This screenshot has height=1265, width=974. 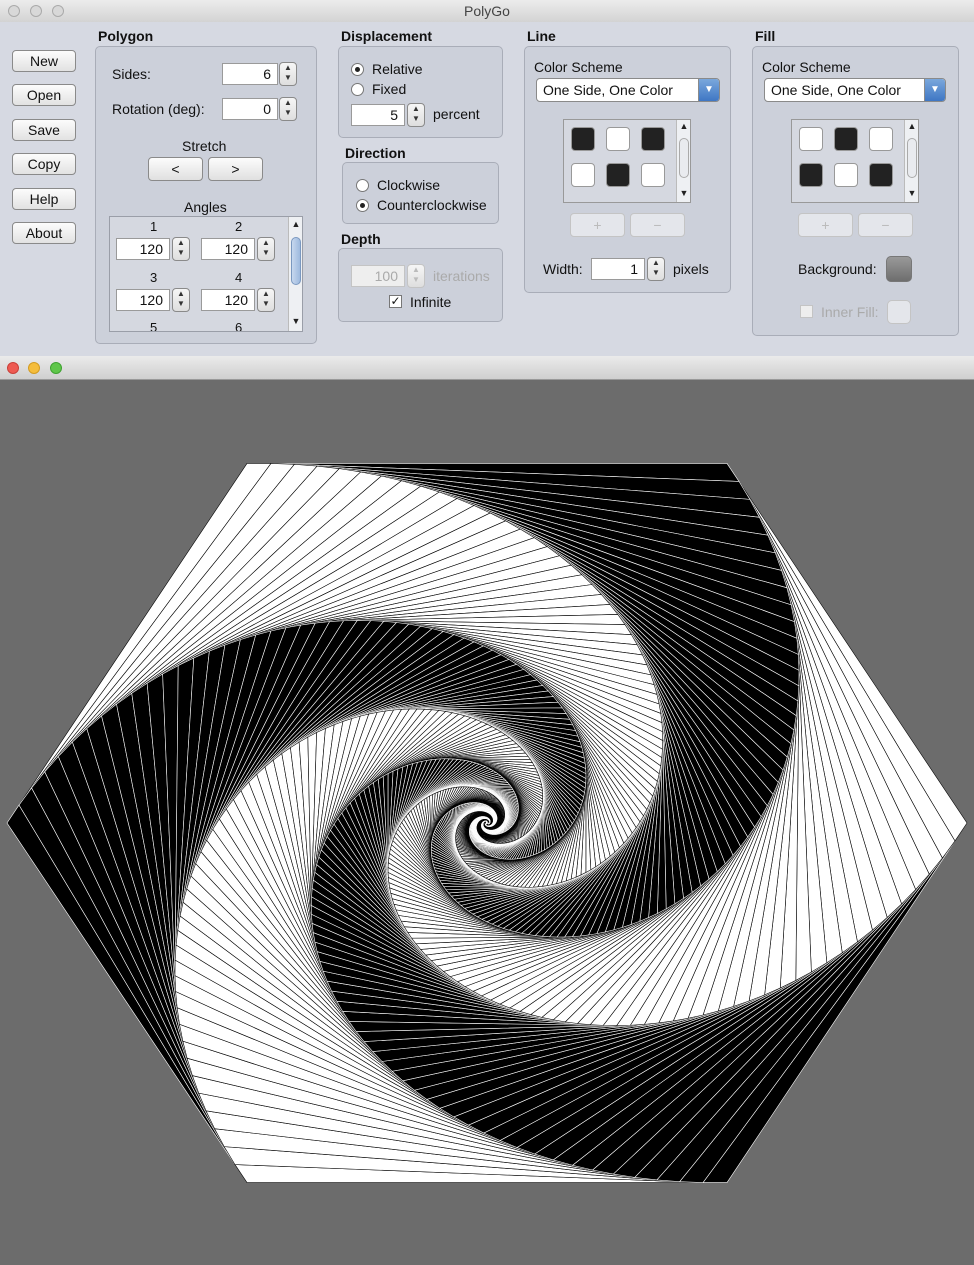 What do you see at coordinates (378, 276) in the screenshot?
I see `iterations-input: 100` at bounding box center [378, 276].